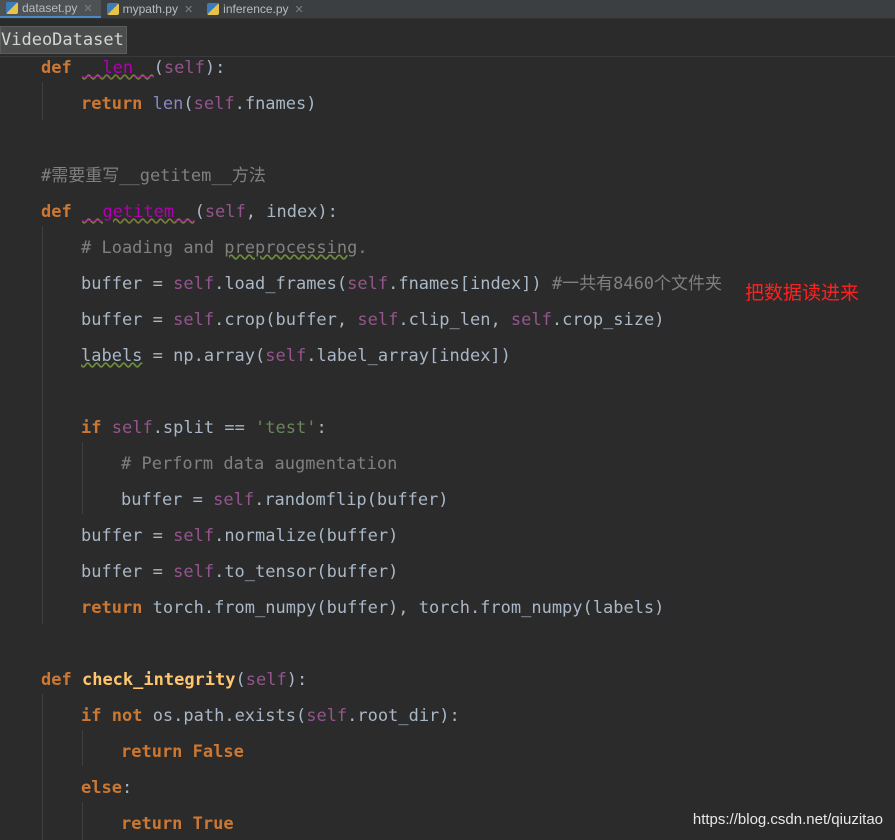  Describe the element at coordinates (447, 9) in the screenshot. I see `editor-tab-bar: dataset.py ✕ mypath.py ✕ inference.py ✕` at that location.